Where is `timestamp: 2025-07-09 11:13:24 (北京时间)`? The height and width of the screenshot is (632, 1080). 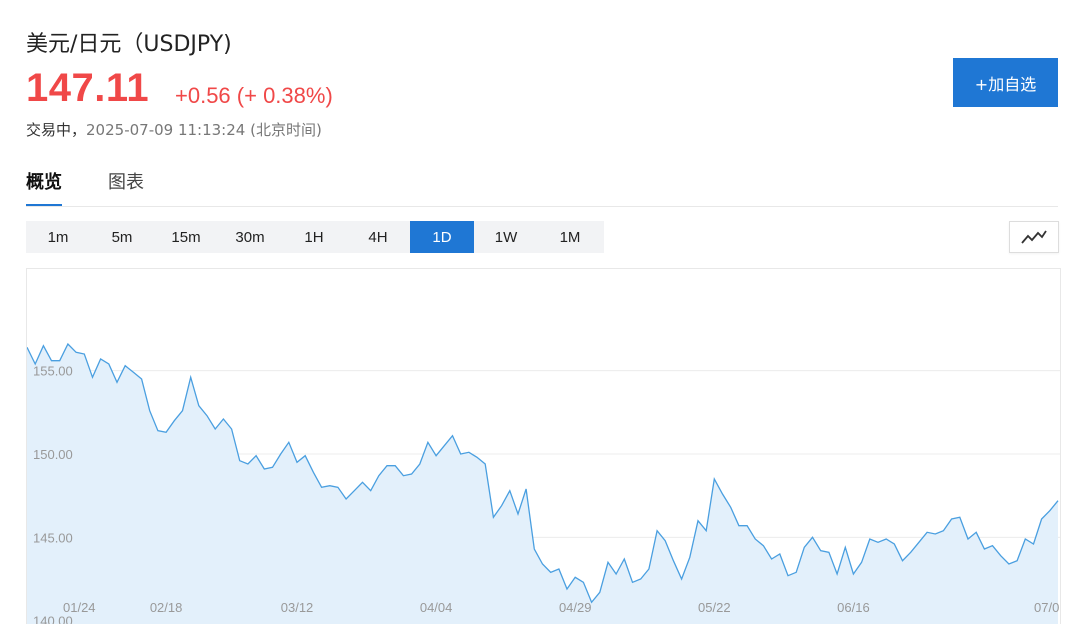 timestamp: 2025-07-09 11:13:24 (北京时间) is located at coordinates (204, 130).